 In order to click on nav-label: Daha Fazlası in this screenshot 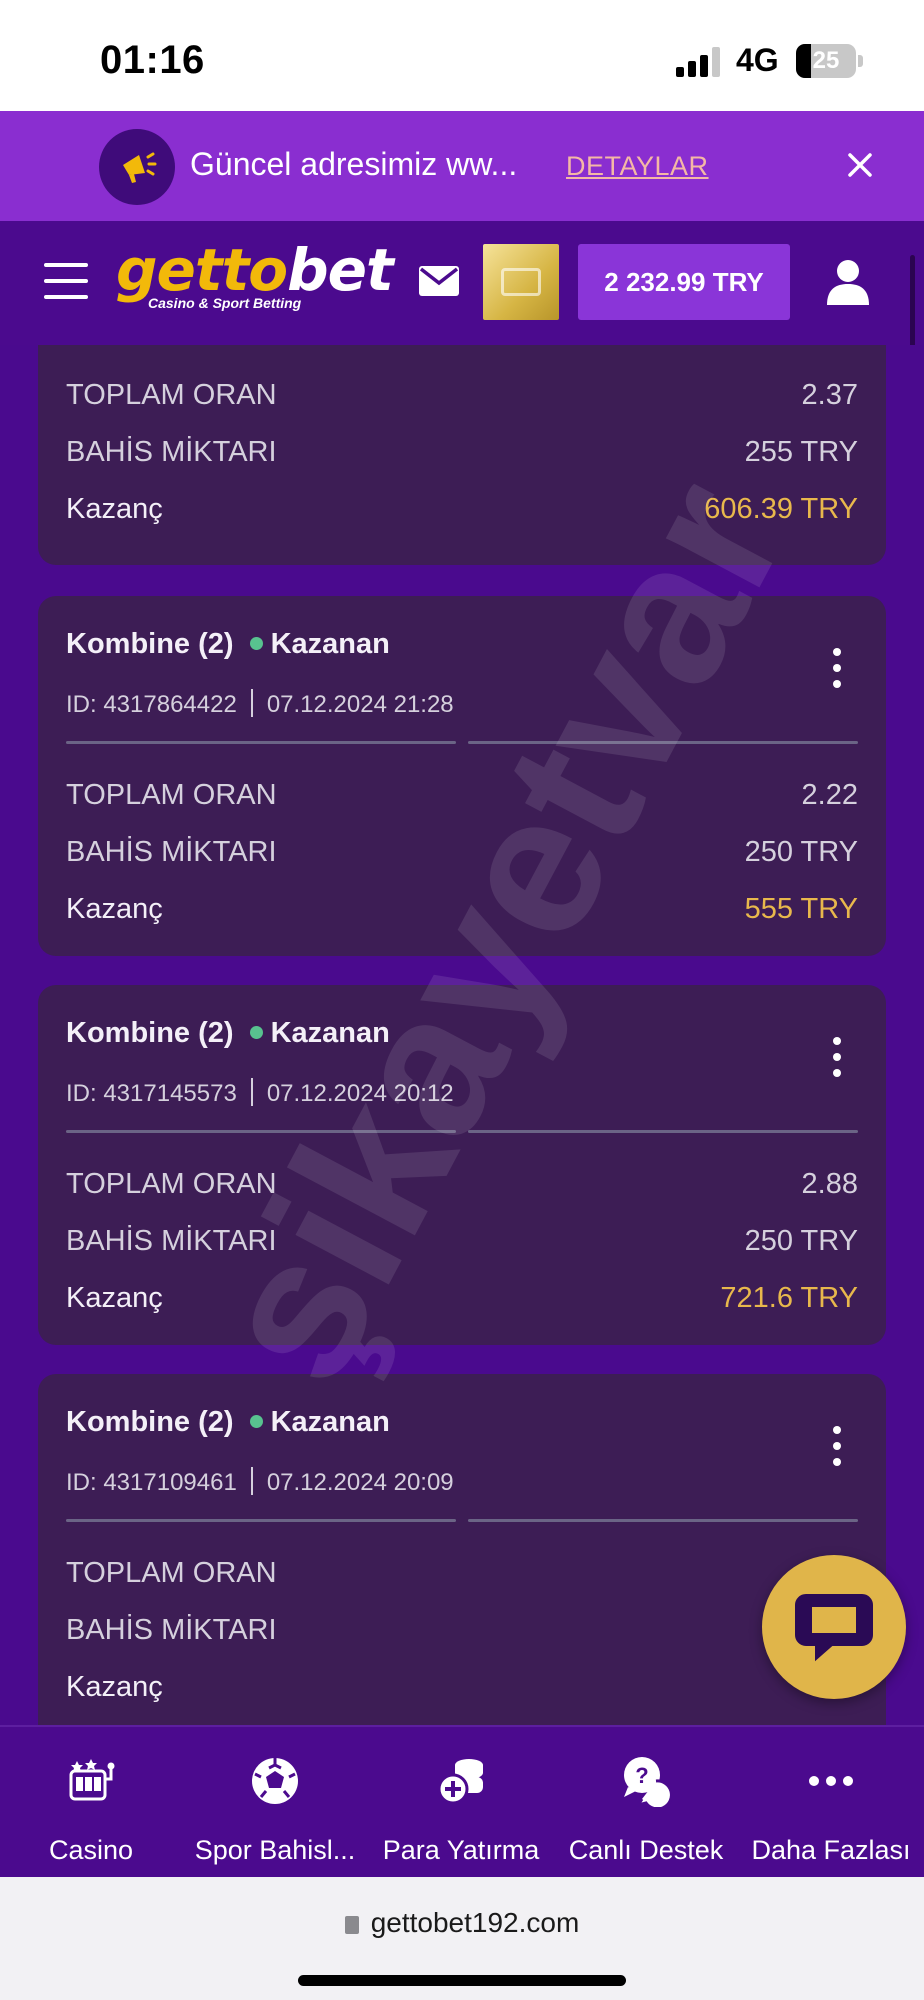, I will do `click(831, 1850)`.